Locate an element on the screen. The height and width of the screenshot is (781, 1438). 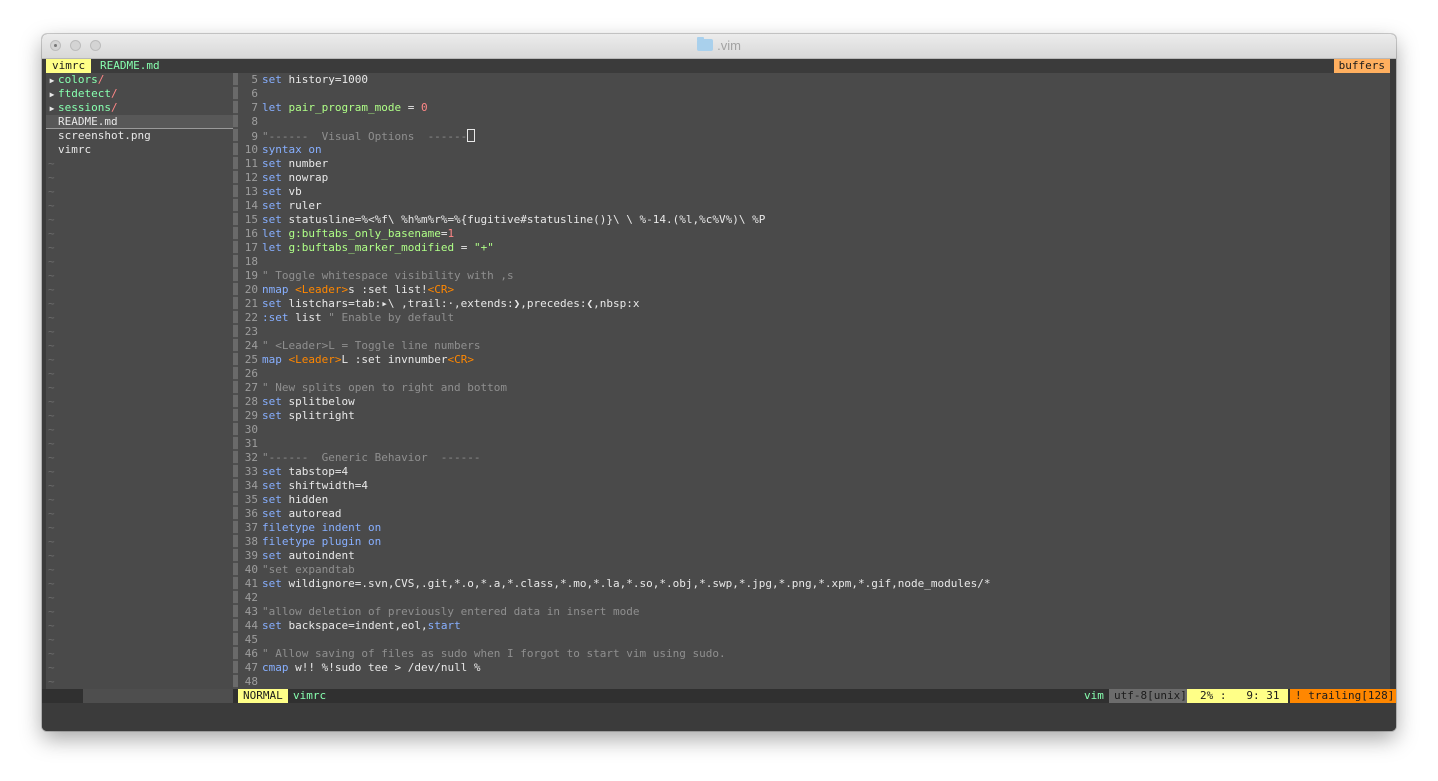
tab-vimrc: vimrc is located at coordinates (69, 66).